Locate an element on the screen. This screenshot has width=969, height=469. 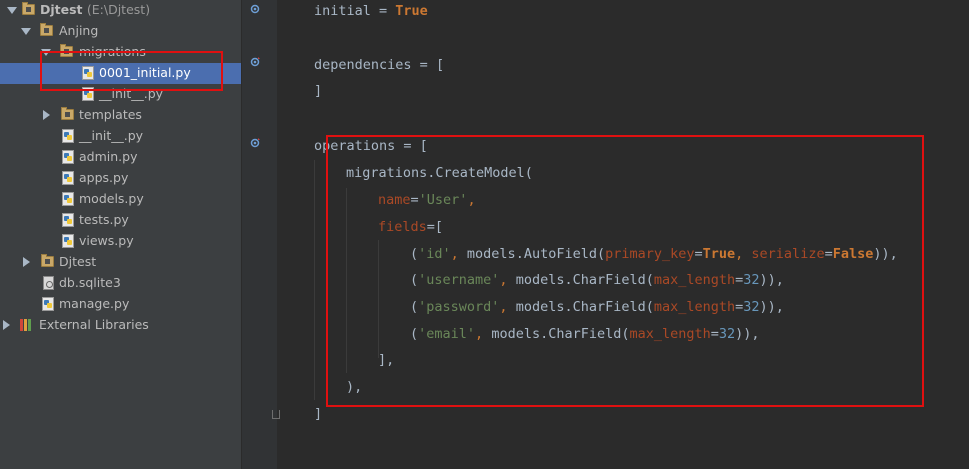
tree-item-label: Djtest is located at coordinates (78, 261).